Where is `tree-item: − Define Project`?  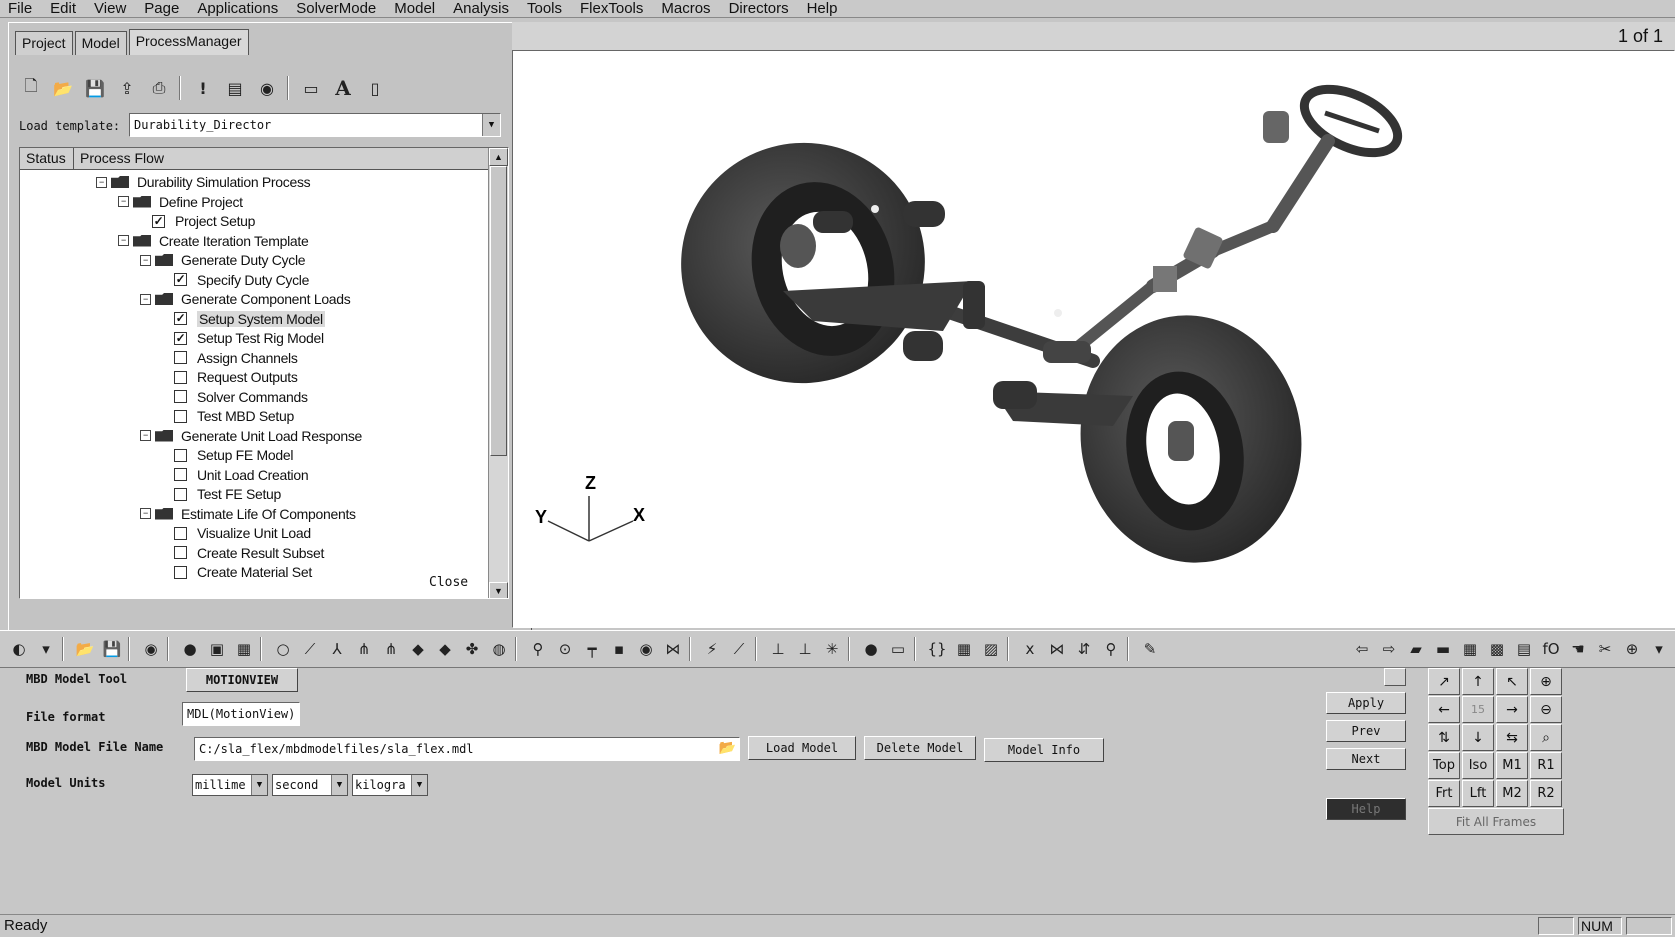 tree-item: − Define Project is located at coordinates (180, 202).